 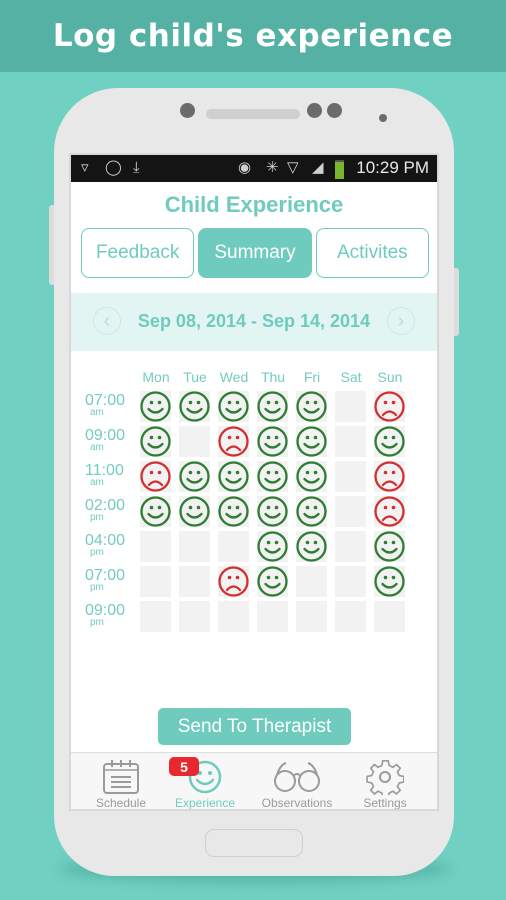 What do you see at coordinates (318, 167) in the screenshot?
I see `signal-icon: ◢` at bounding box center [318, 167].